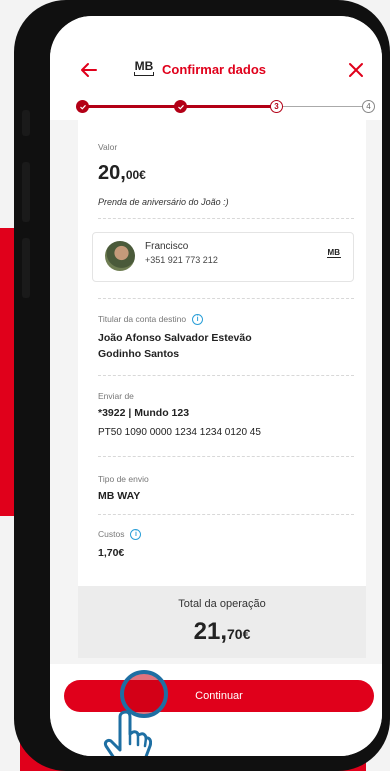 The height and width of the screenshot is (771, 390). Describe the element at coordinates (219, 696) in the screenshot. I see `continue-label: Continuar` at that location.